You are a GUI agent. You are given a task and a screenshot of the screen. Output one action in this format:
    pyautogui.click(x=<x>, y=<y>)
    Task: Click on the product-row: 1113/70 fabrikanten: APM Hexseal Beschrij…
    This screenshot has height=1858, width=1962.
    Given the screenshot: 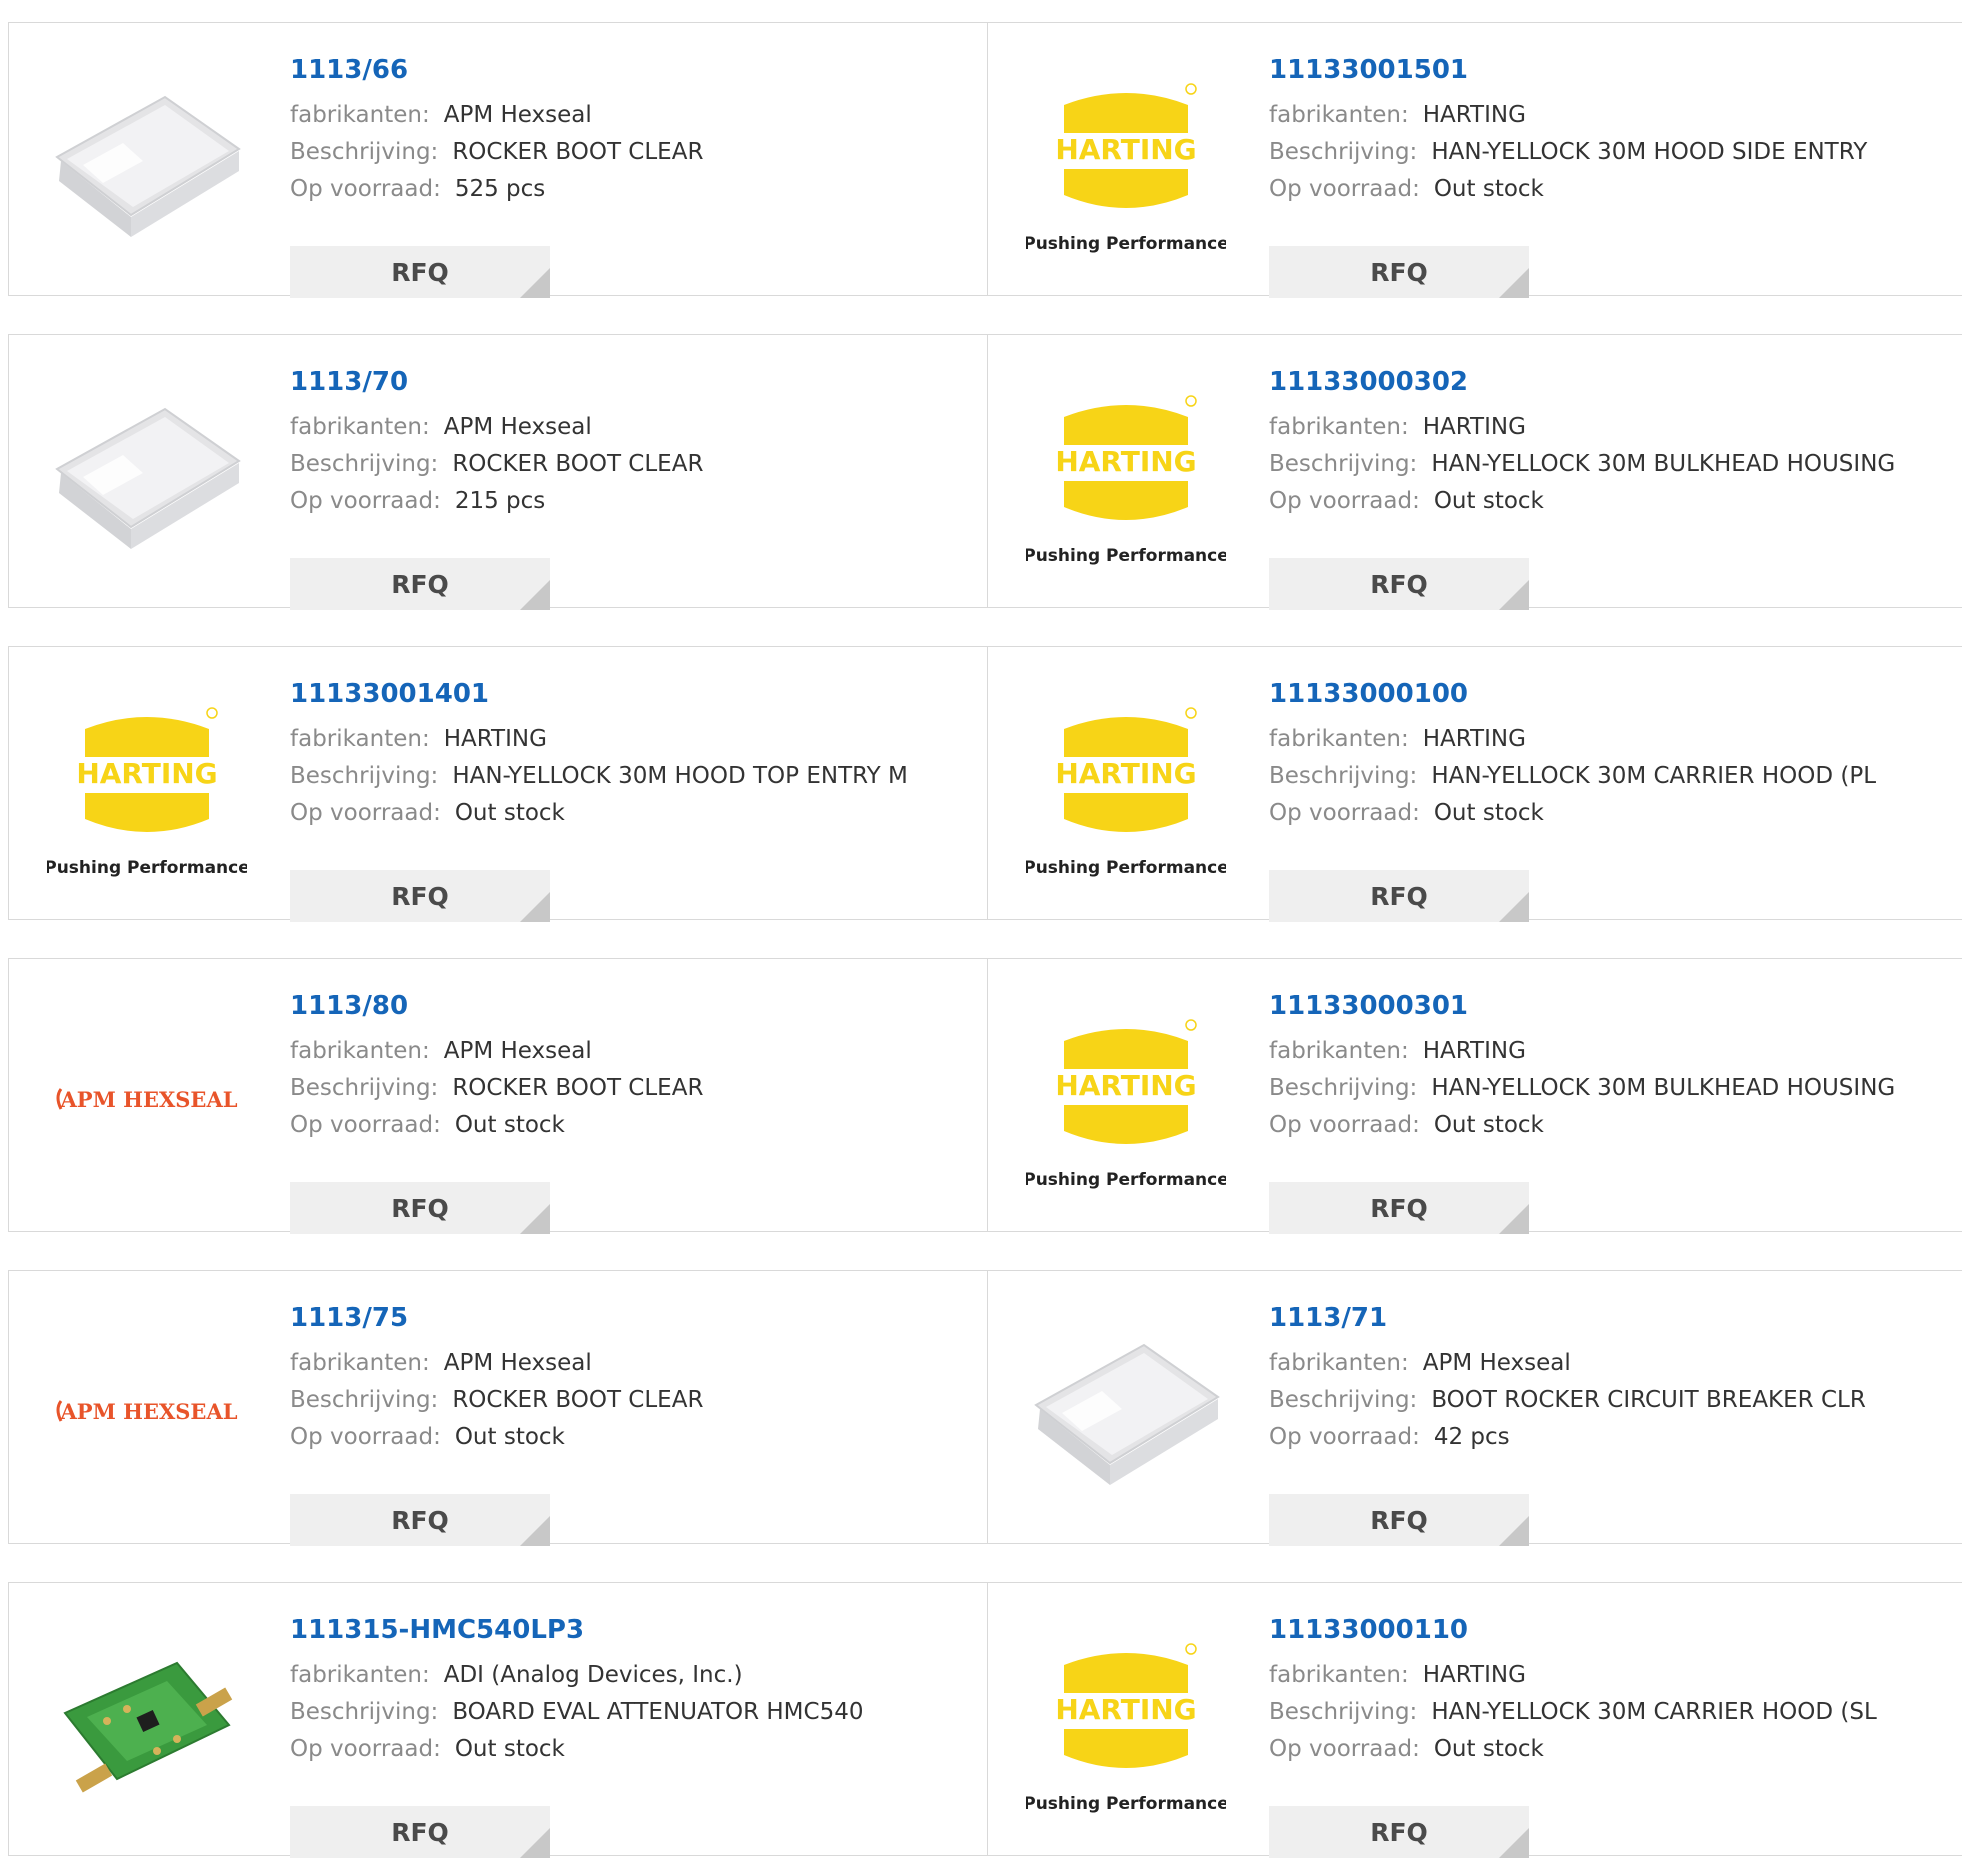 What is the action you would take?
    pyautogui.click(x=985, y=472)
    